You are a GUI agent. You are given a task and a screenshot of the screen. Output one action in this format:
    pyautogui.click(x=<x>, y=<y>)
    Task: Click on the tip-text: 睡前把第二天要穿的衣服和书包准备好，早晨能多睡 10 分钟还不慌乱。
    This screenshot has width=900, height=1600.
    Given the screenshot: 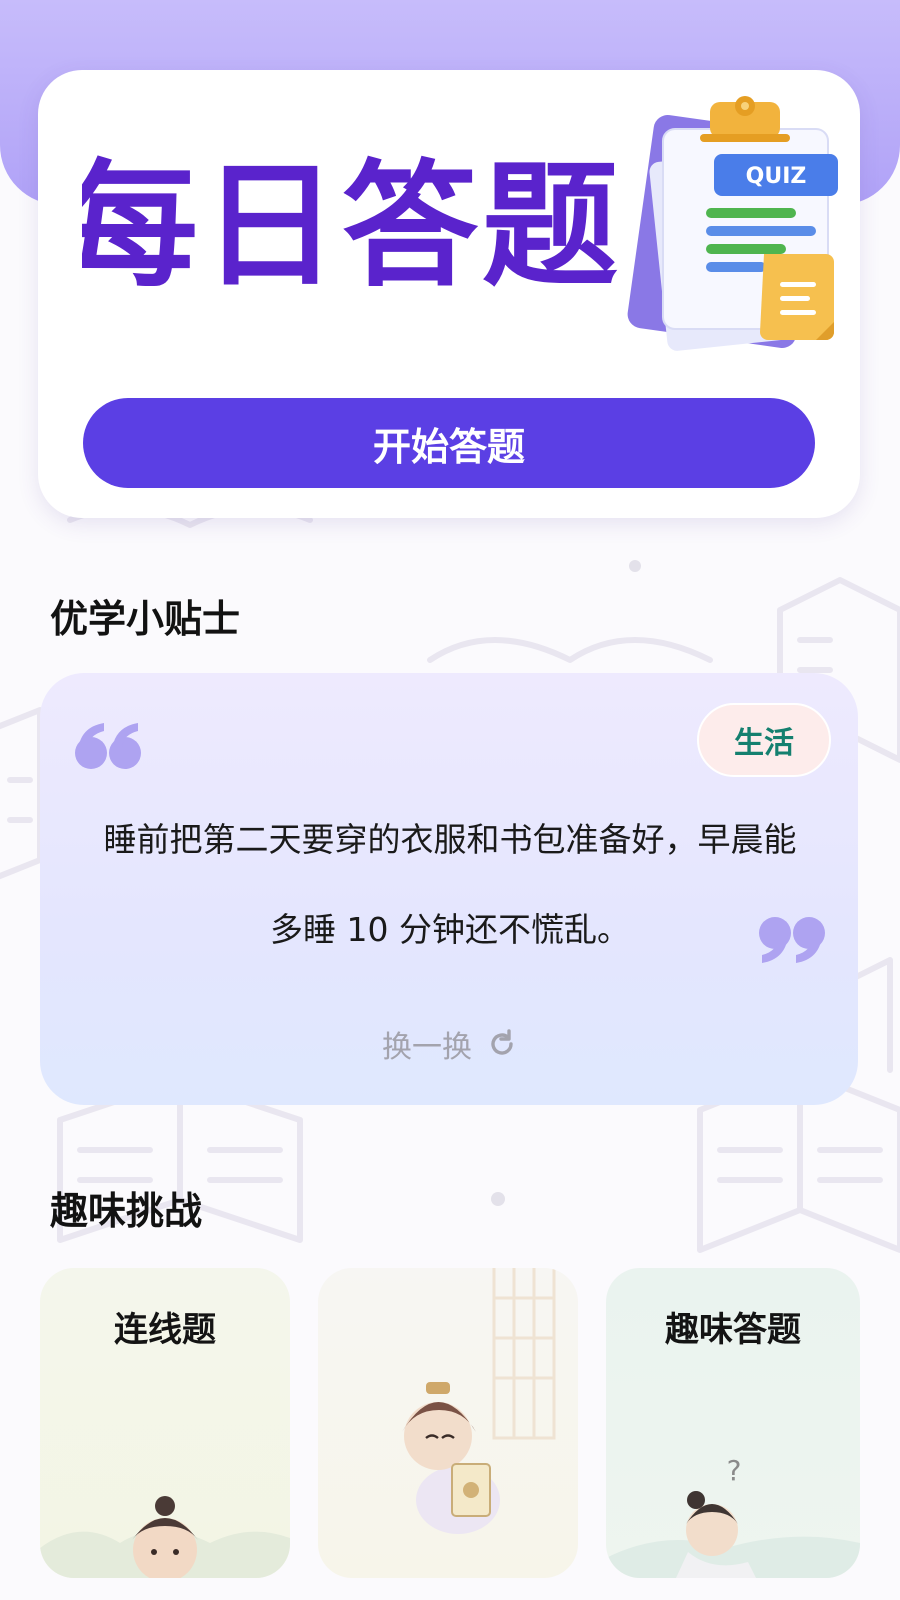 What is the action you would take?
    pyautogui.click(x=450, y=884)
    